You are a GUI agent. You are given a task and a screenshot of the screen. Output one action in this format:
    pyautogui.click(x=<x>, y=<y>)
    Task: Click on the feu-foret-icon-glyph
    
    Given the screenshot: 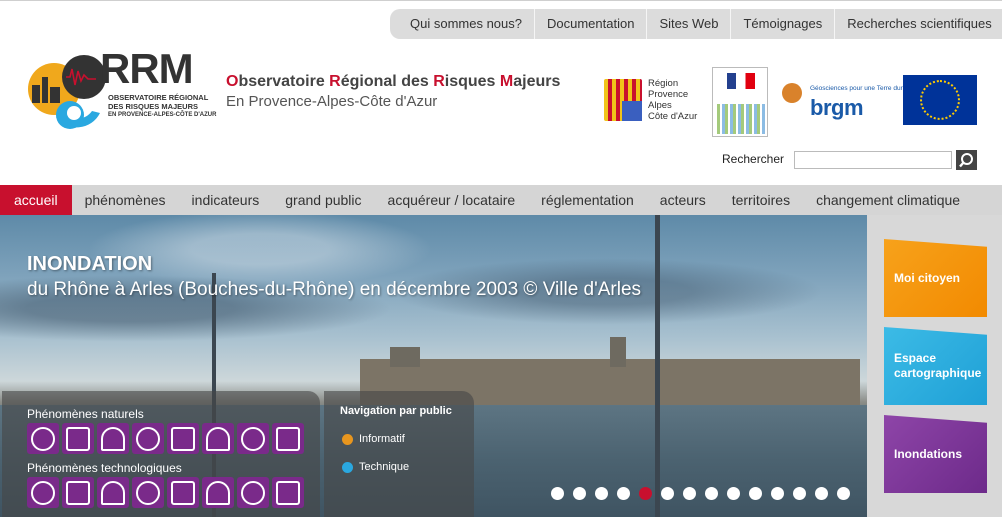 What is the action you would take?
    pyautogui.click(x=113, y=438)
    